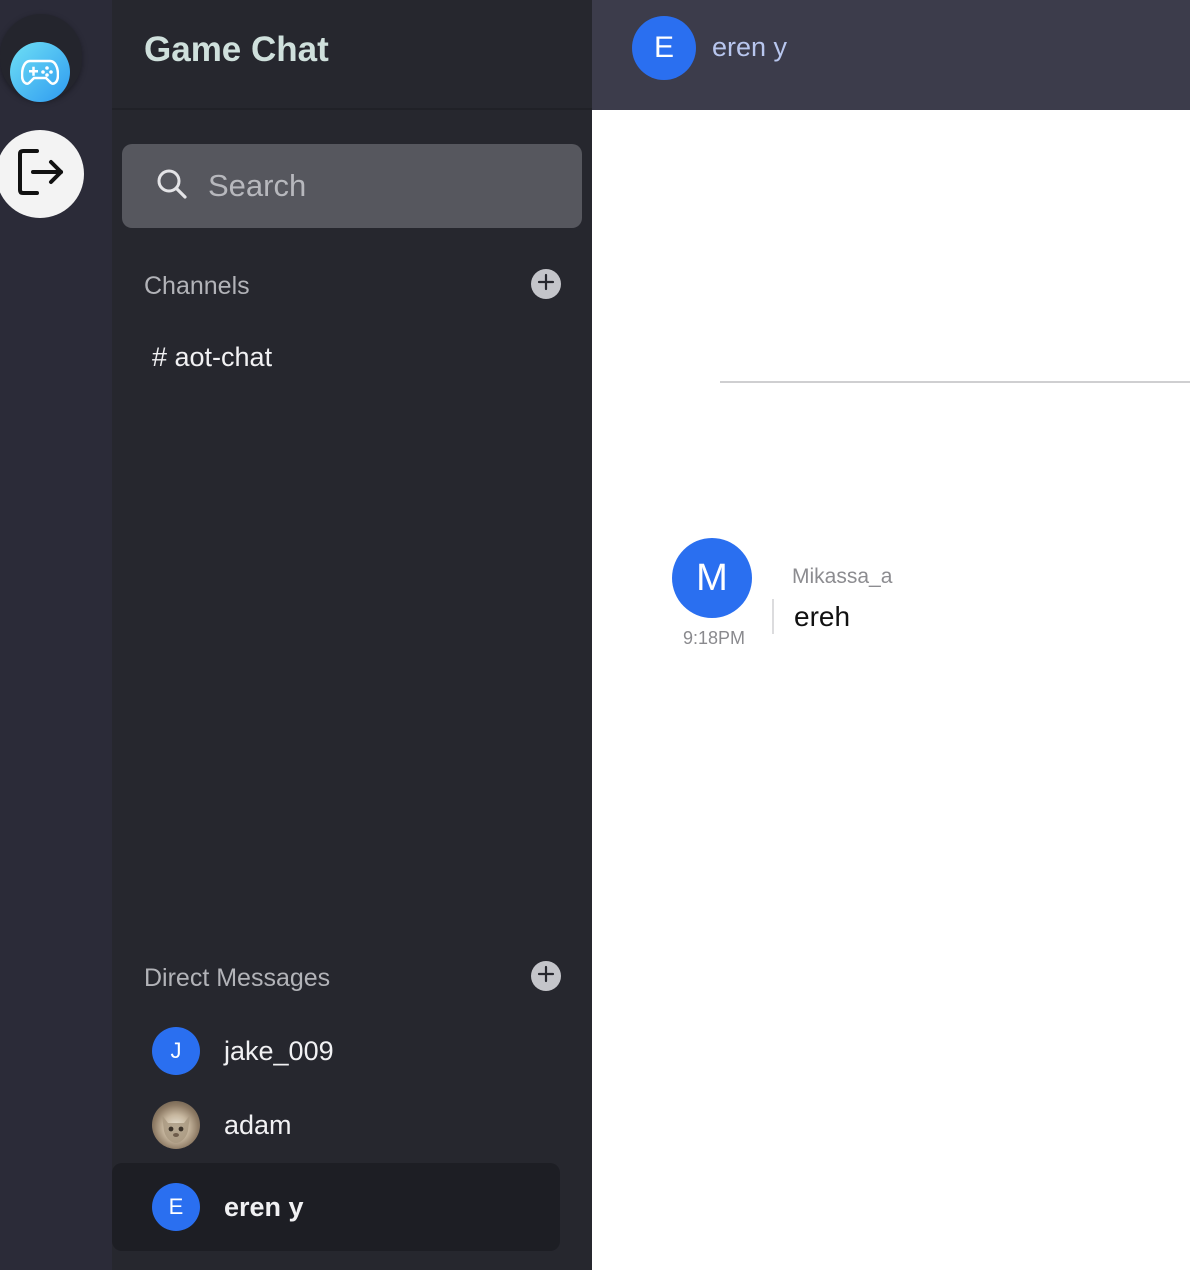 Image resolution: width=1190 pixels, height=1270 pixels. What do you see at coordinates (279, 1050) in the screenshot?
I see `dm-name: jake_009` at bounding box center [279, 1050].